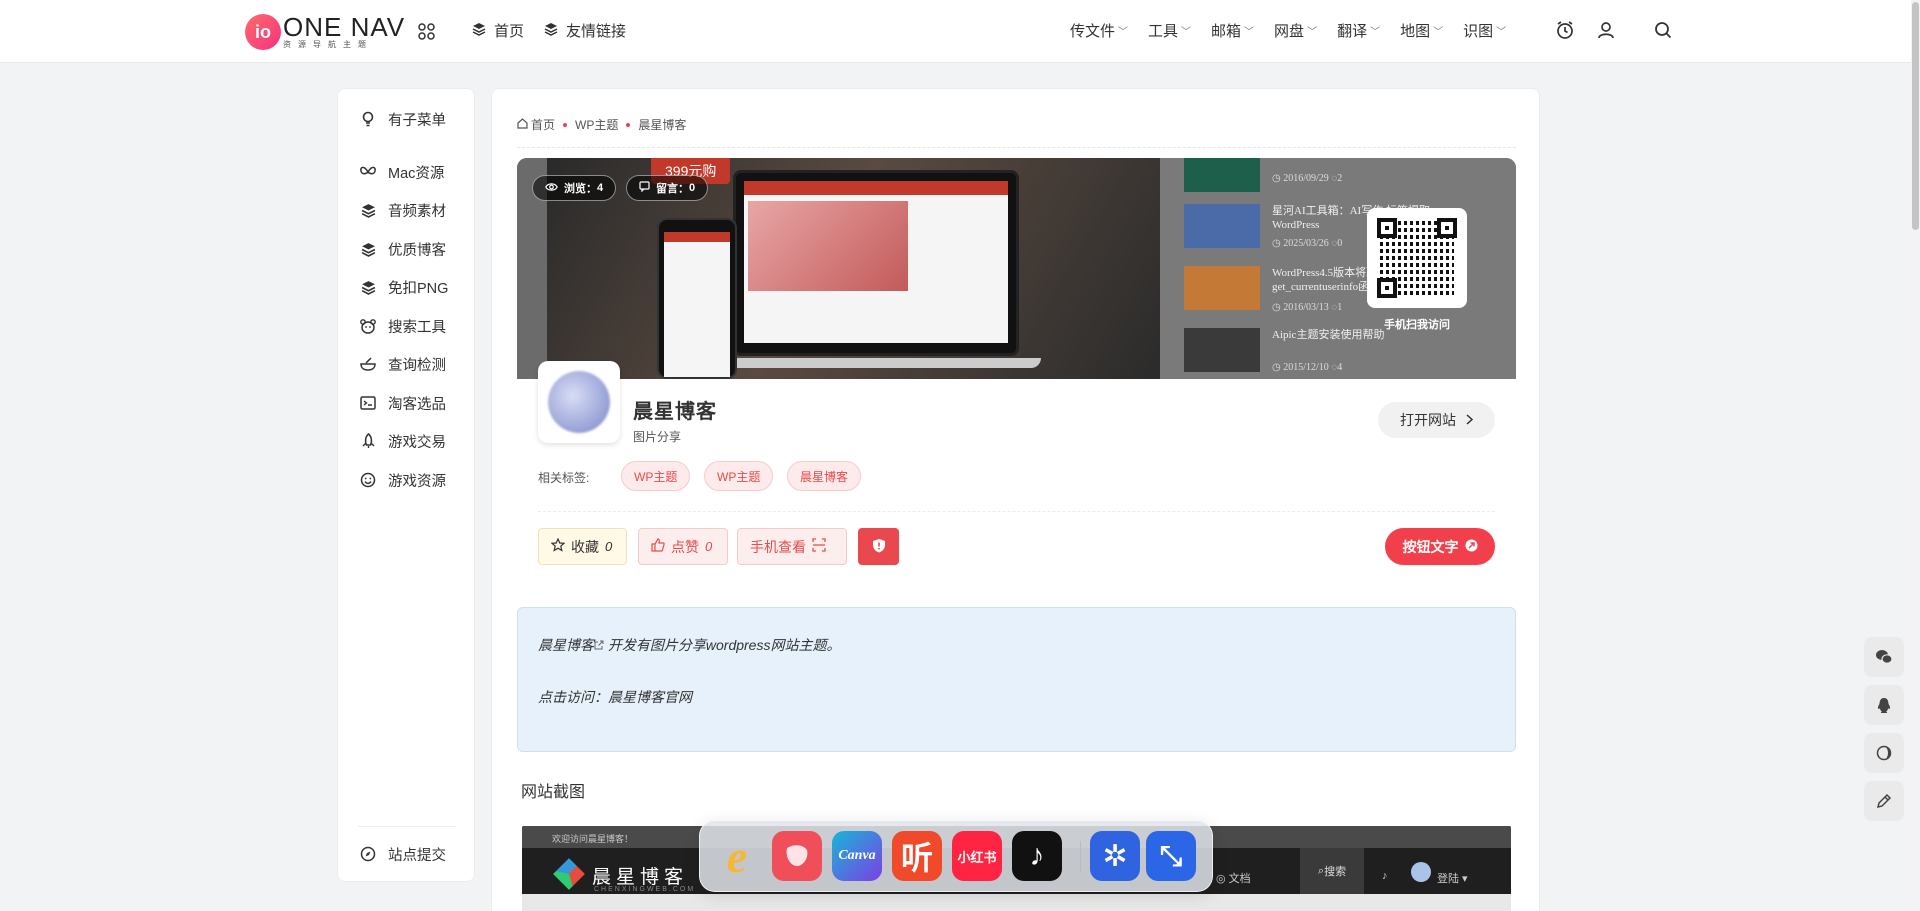 This screenshot has width=1920, height=911. What do you see at coordinates (1484, 30) in the screenshot?
I see `nav-image-search: 识图 ﹀` at bounding box center [1484, 30].